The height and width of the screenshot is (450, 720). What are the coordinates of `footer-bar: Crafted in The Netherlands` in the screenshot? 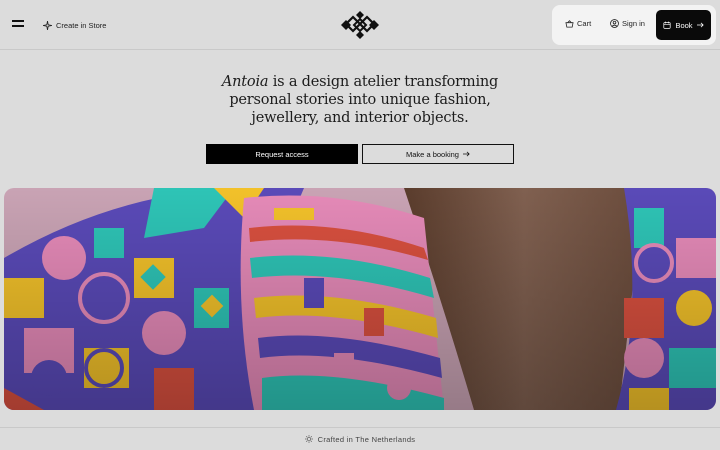 It's located at (360, 438).